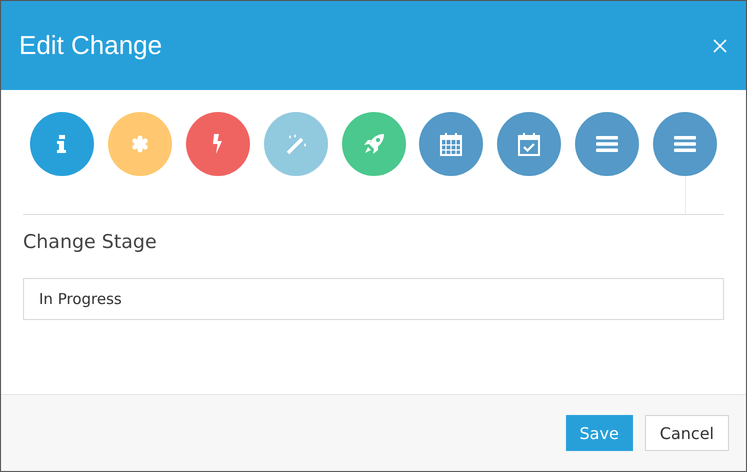 The width and height of the screenshot is (747, 472). What do you see at coordinates (529, 144) in the screenshot?
I see `calendar-check-icon` at bounding box center [529, 144].